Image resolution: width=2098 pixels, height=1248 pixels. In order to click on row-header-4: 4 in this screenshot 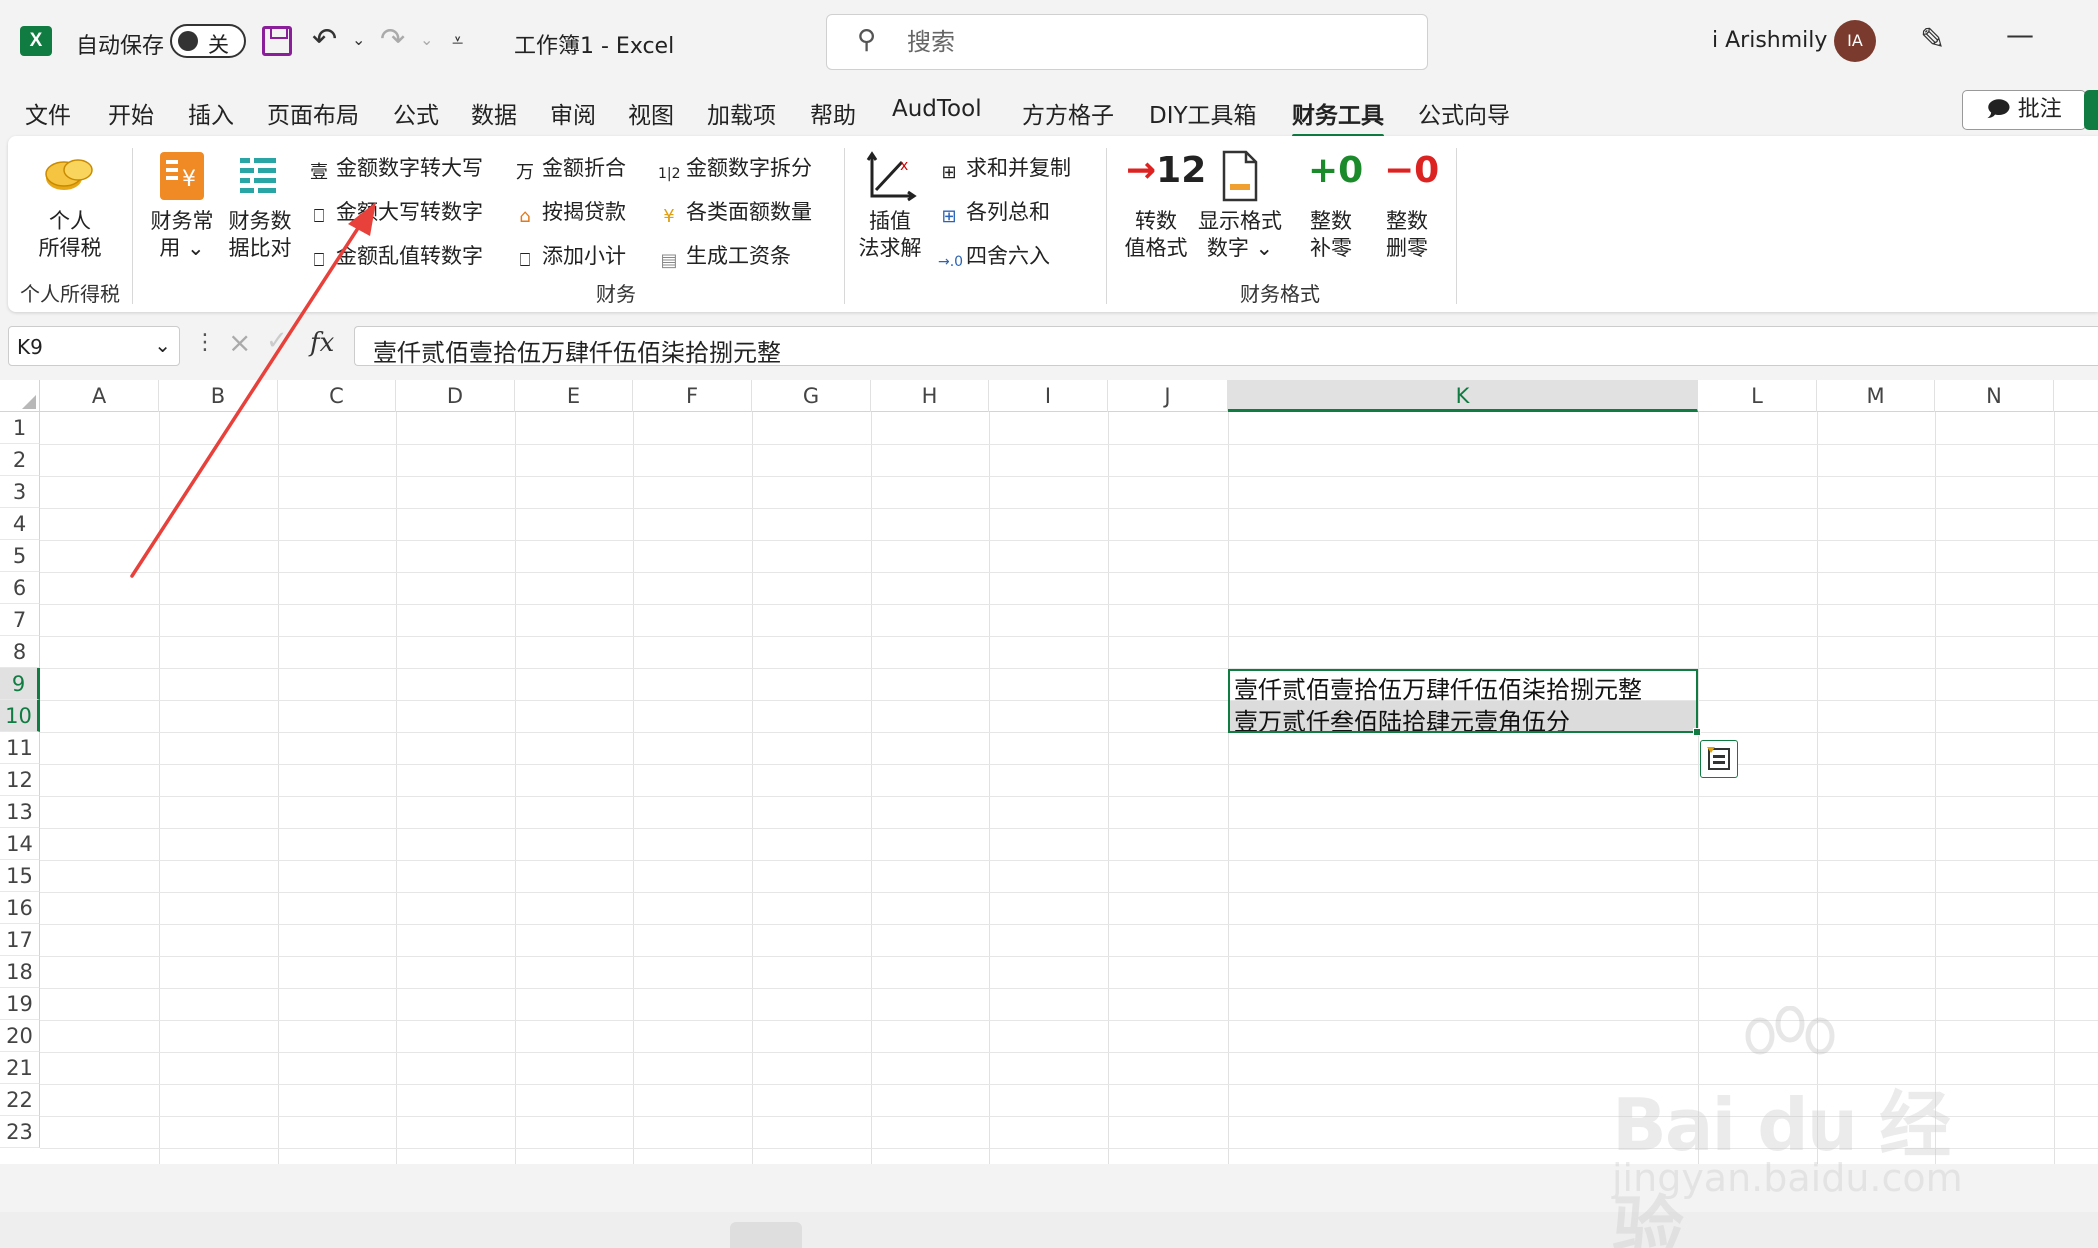, I will do `click(20, 524)`.